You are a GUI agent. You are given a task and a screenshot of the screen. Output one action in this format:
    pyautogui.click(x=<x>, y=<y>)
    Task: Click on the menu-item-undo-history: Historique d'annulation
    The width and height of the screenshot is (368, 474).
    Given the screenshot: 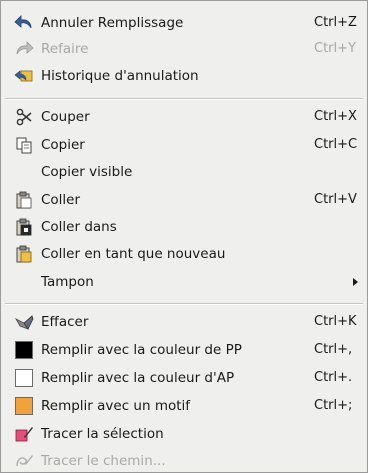 What is the action you would take?
    pyautogui.click(x=184, y=75)
    